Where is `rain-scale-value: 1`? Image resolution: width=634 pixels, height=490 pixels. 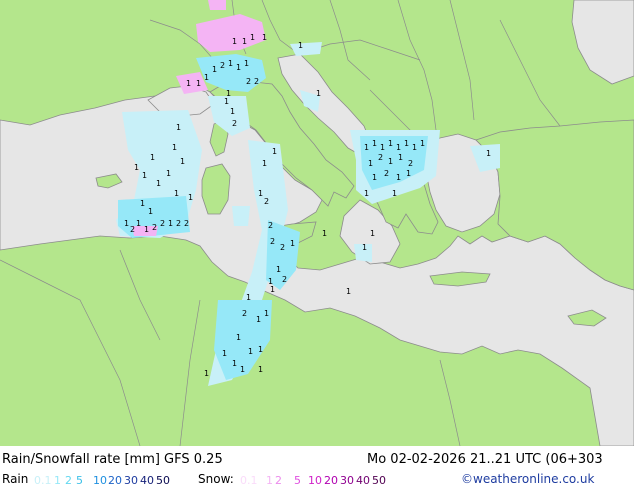 rain-scale-value: 1 is located at coordinates (57, 480).